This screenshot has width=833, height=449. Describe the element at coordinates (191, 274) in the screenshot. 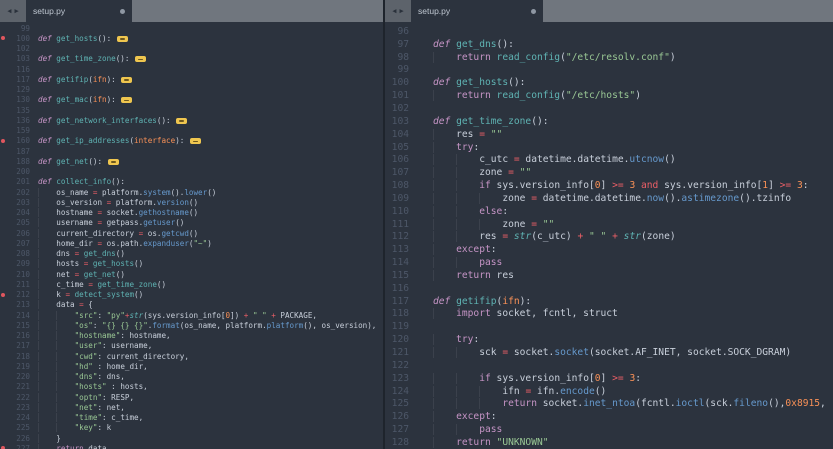

I see `code-line: 210 net = get_net()` at that location.